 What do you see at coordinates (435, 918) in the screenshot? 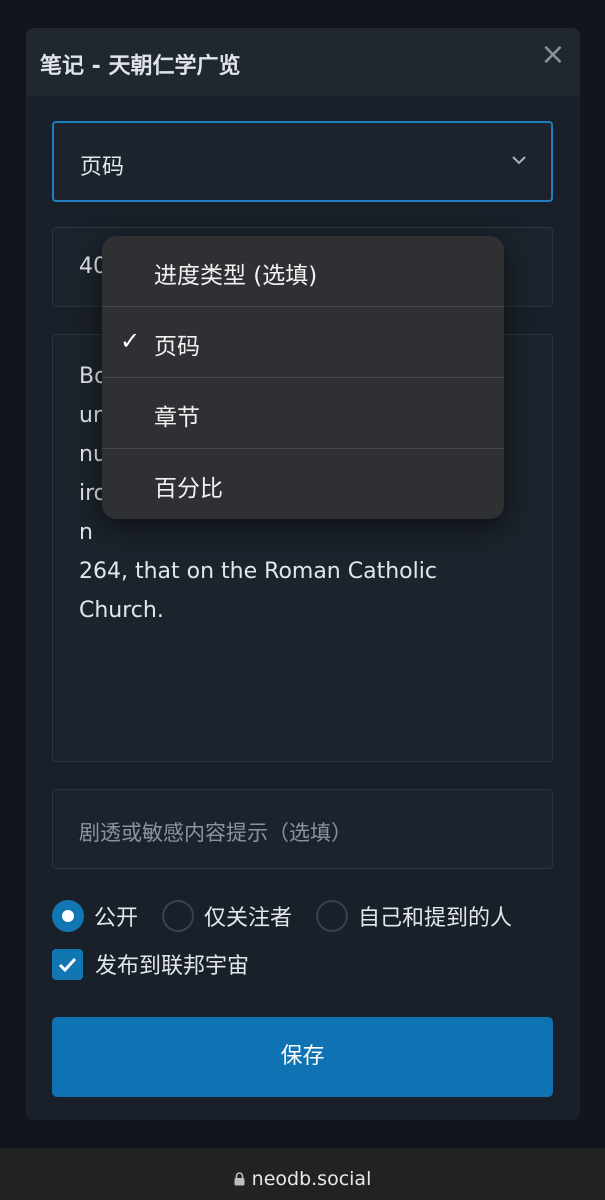
I see `radio-mentioned-label: 自己和提到的人` at bounding box center [435, 918].